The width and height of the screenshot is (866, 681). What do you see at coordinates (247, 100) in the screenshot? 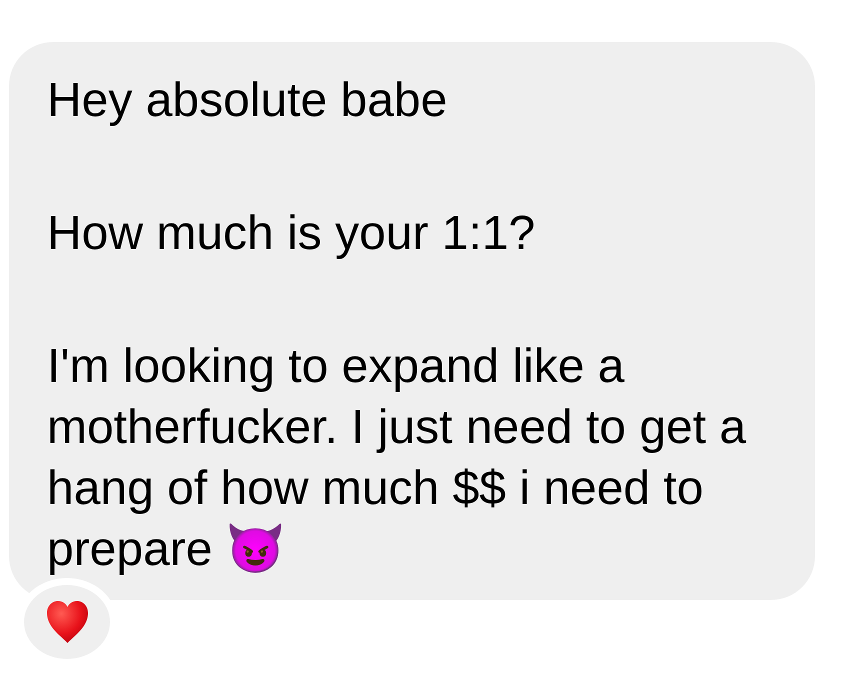
I see `message-text: Hey absolute babe` at bounding box center [247, 100].